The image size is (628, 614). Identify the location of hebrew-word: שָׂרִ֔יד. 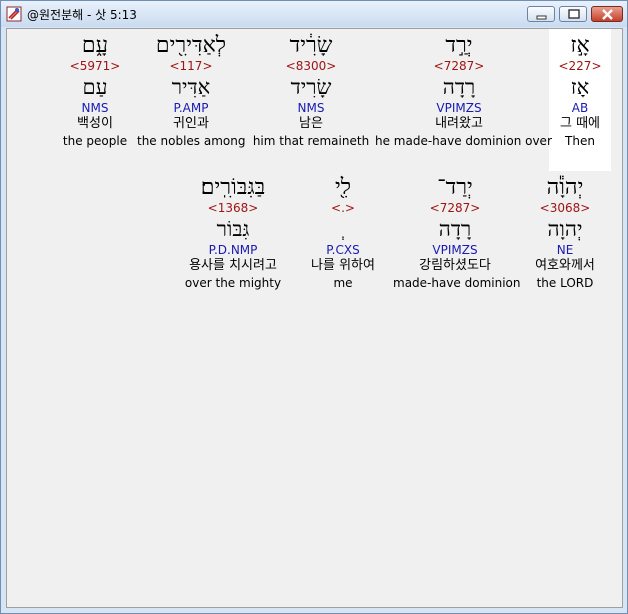
(311, 45).